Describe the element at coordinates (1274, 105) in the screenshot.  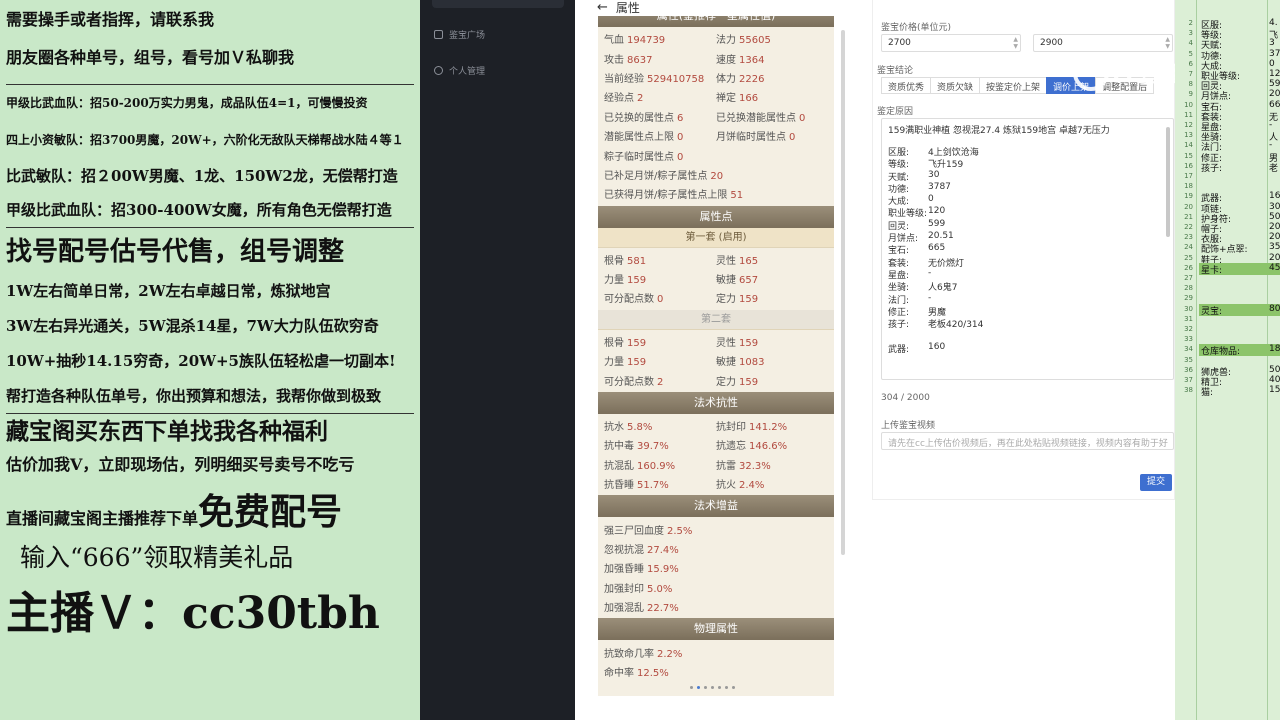
I see `sheet-value: 66` at that location.